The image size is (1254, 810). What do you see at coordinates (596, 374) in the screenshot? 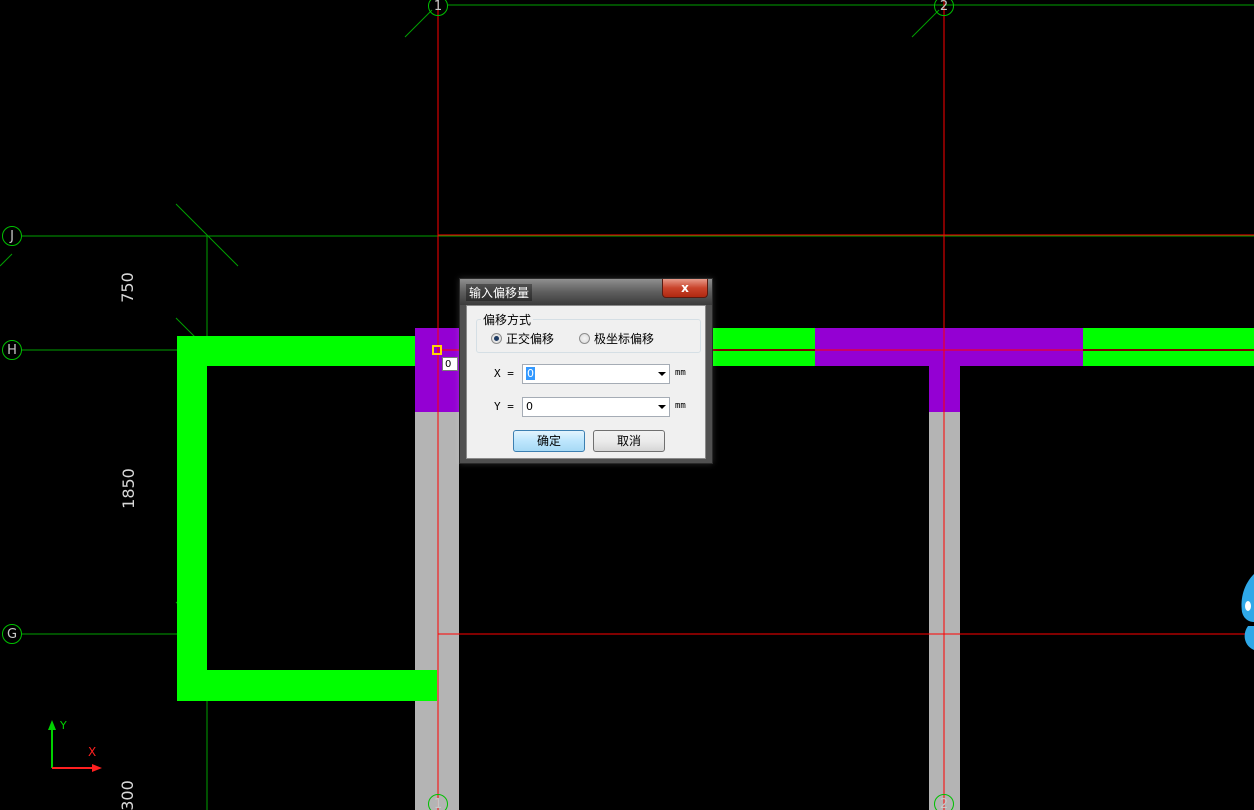
I see `x-offset-combobox: 0` at bounding box center [596, 374].